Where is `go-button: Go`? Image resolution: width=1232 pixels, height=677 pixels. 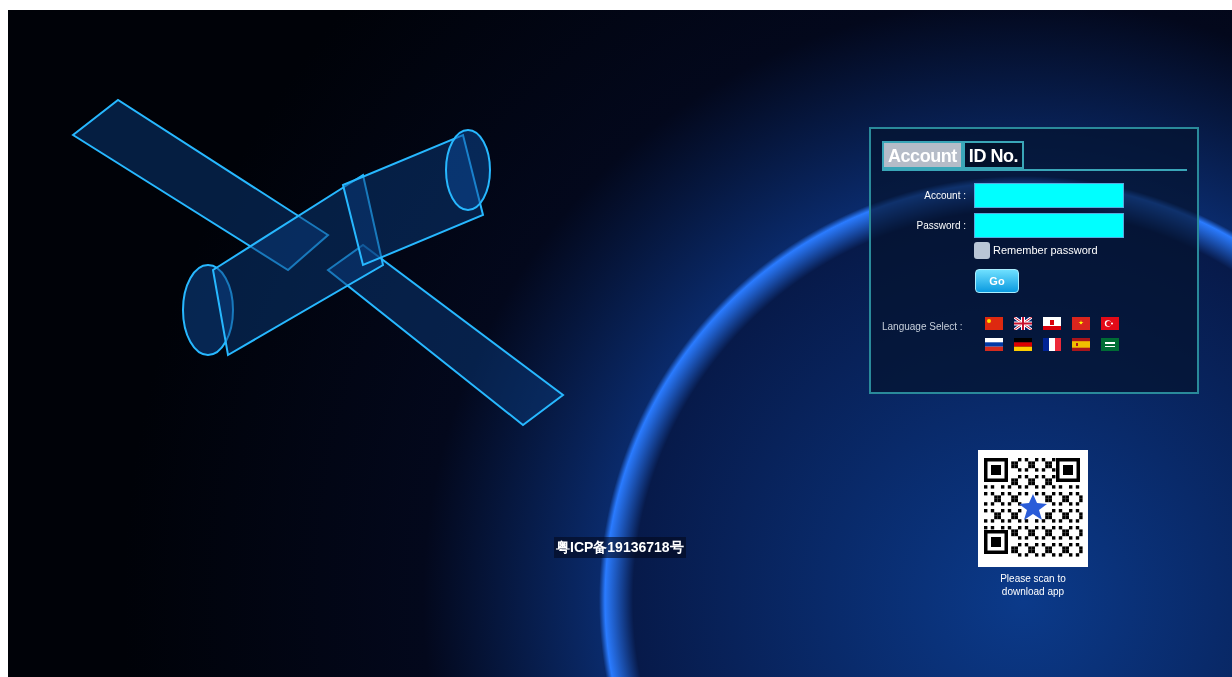 go-button: Go is located at coordinates (997, 281).